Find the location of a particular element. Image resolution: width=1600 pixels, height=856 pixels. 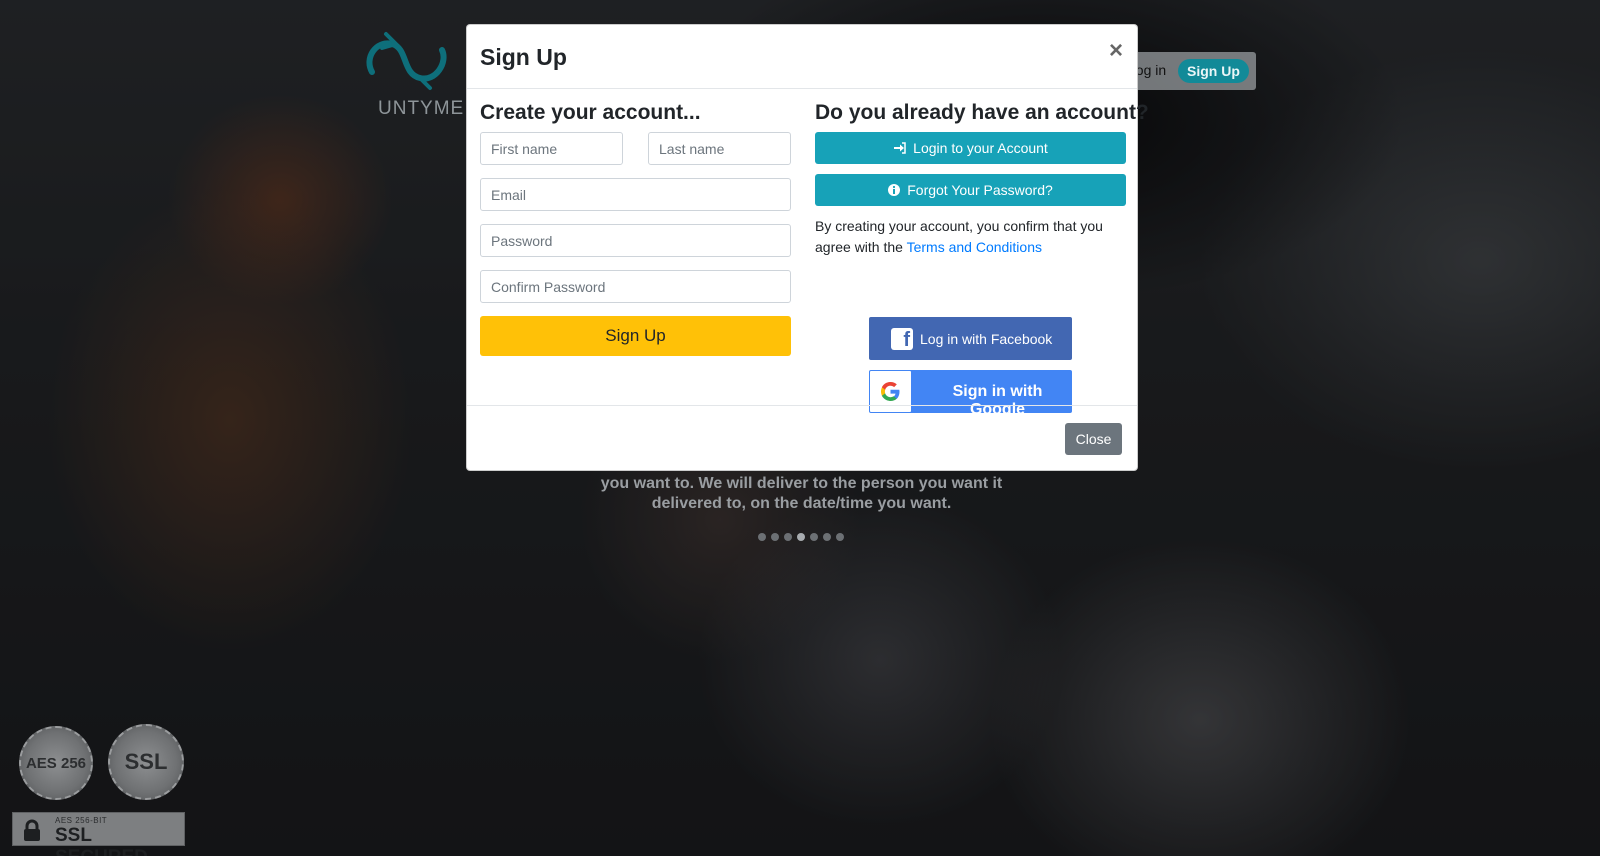

facebook-icon: f is located at coordinates (902, 339).